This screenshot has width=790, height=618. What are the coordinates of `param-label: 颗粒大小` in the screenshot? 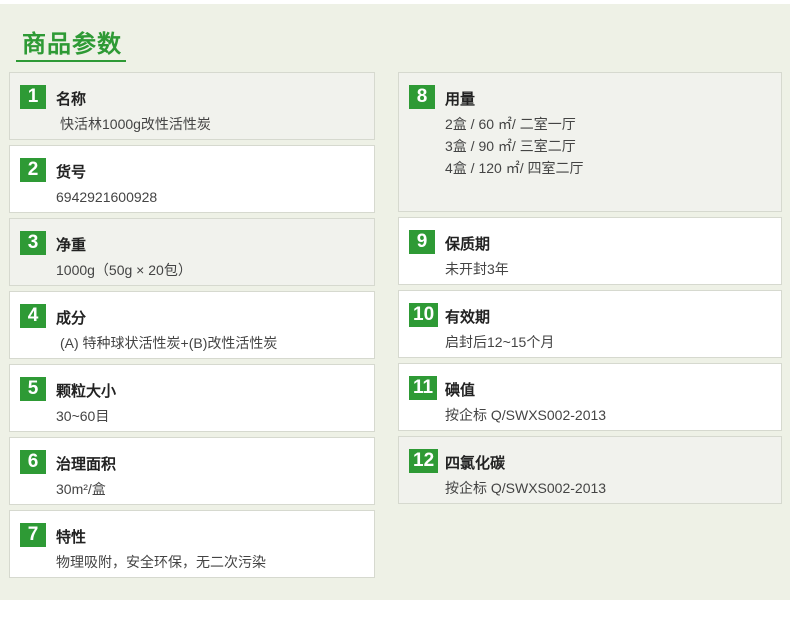 It's located at (86, 391).